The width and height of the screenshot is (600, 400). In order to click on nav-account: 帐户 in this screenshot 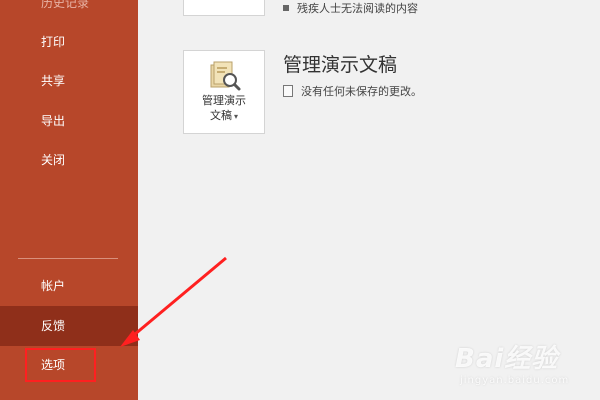, I will do `click(69, 286)`.